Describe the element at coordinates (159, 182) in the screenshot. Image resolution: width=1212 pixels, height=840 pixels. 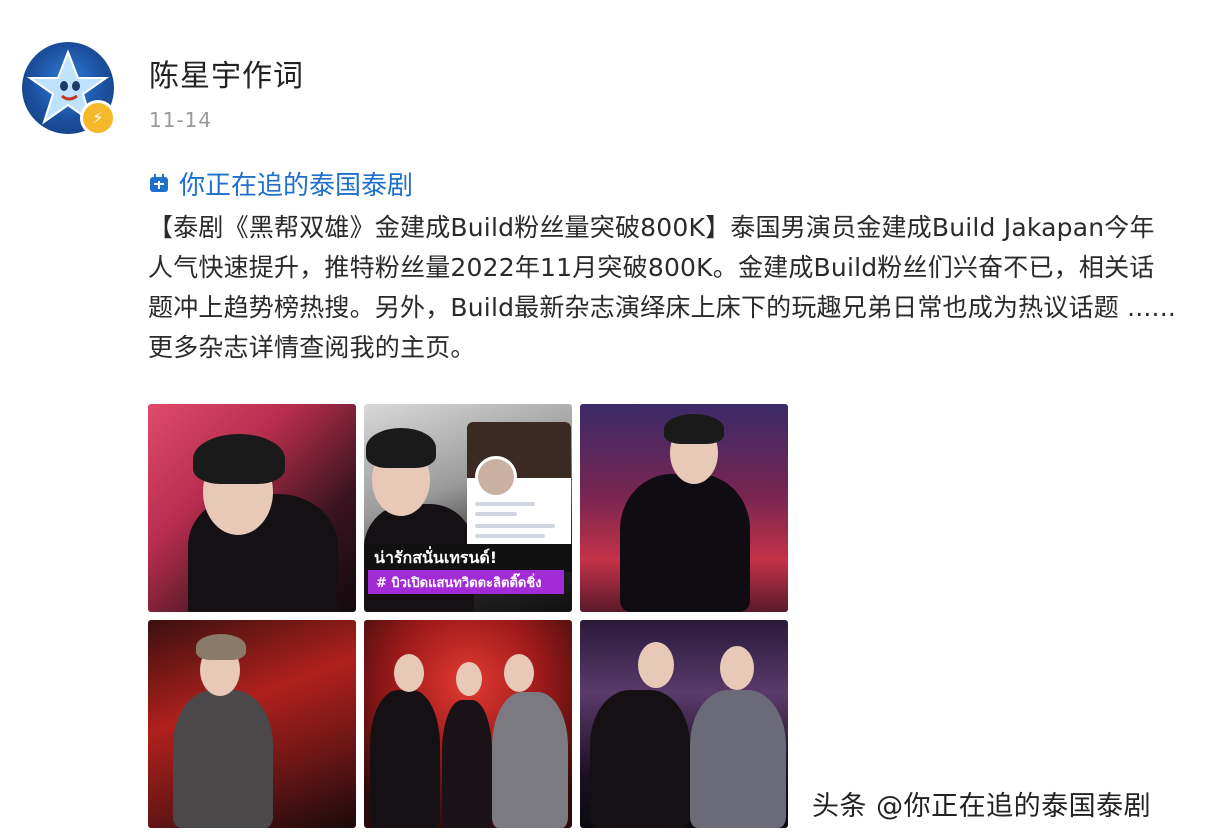
I see `topic-tag-icon` at that location.